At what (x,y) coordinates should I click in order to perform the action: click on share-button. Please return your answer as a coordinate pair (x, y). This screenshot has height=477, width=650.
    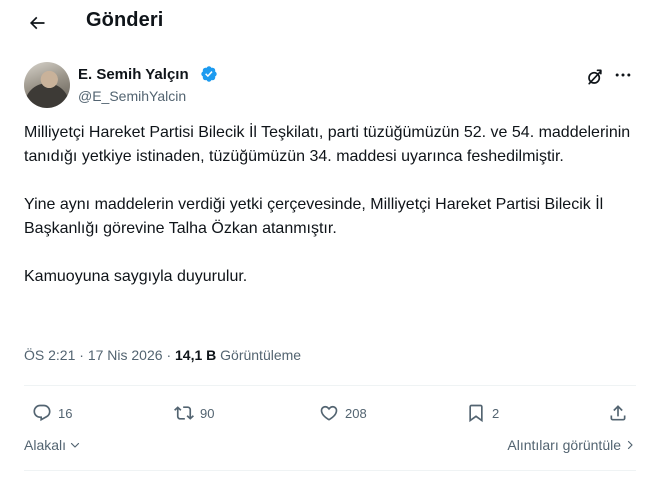
    Looking at the image, I should click on (618, 413).